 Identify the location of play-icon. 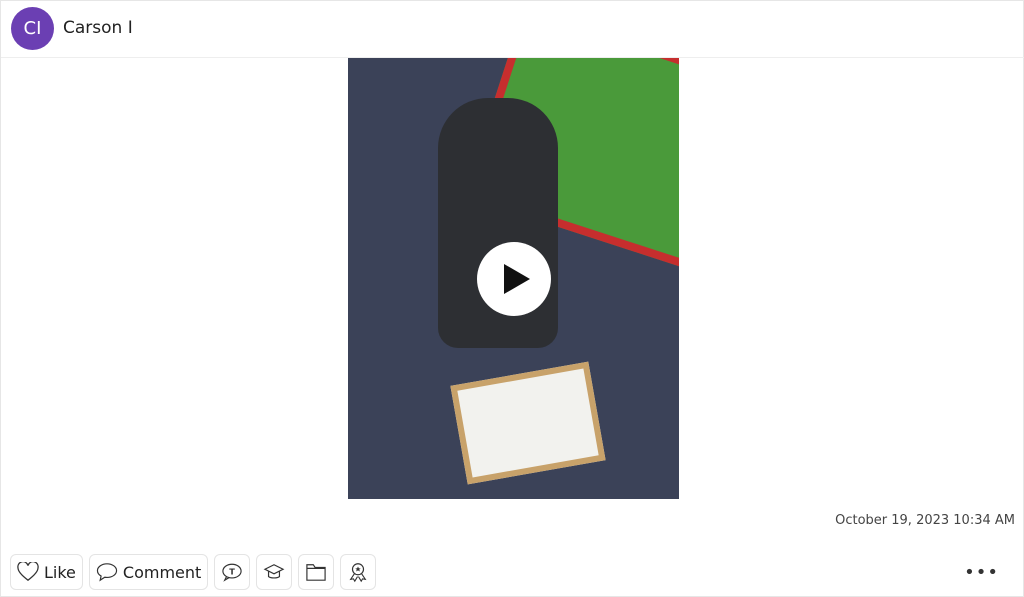
(516, 279).